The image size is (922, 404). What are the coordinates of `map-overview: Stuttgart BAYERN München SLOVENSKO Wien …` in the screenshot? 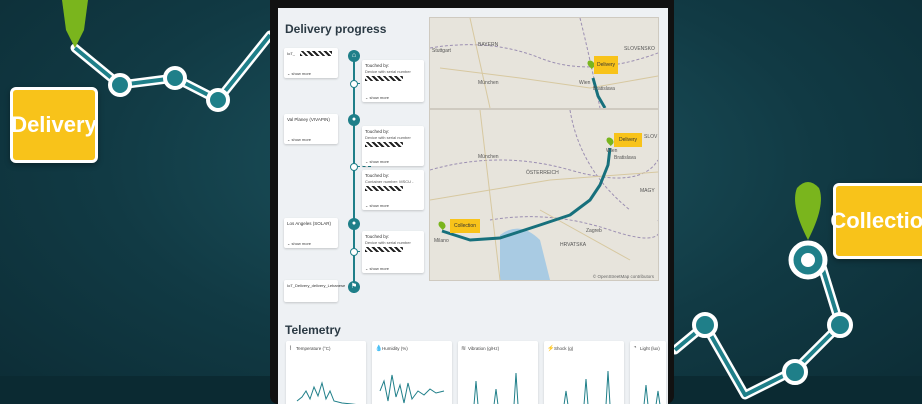 It's located at (544, 63).